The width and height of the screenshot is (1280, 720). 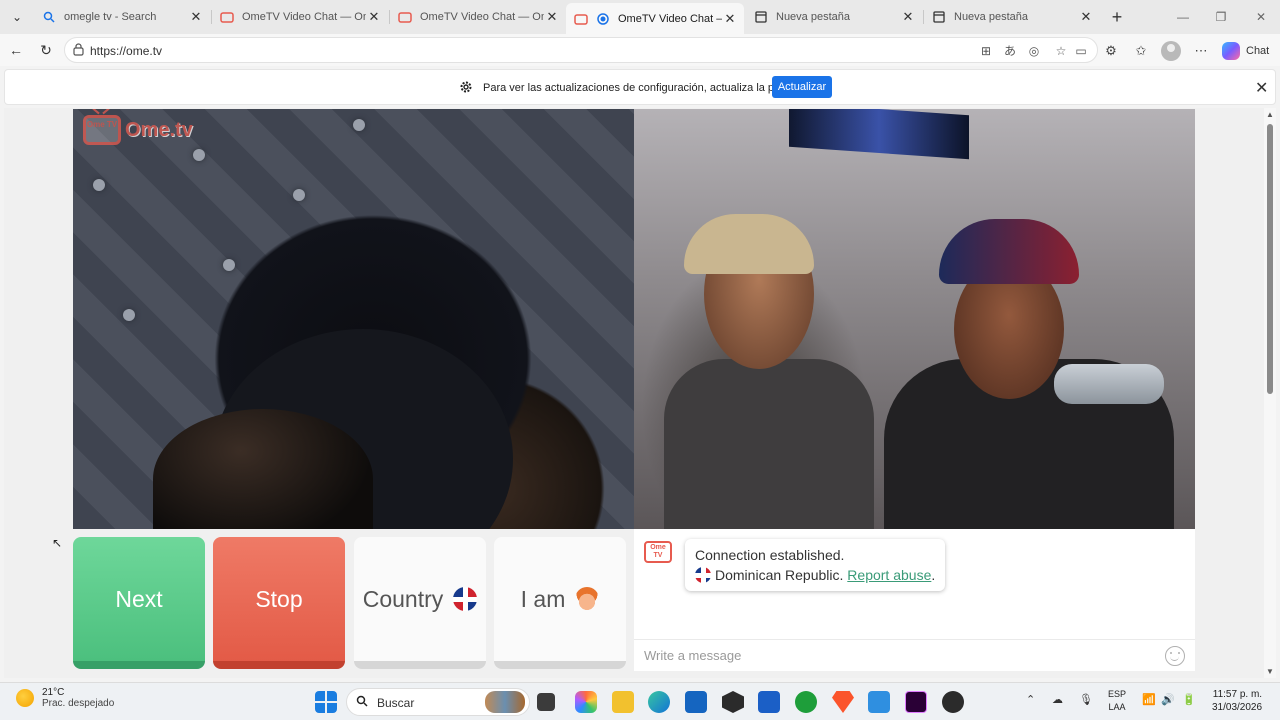 What do you see at coordinates (834, 17) in the screenshot?
I see `tab-nueva-1: Nueva pestaña ✕` at bounding box center [834, 17].